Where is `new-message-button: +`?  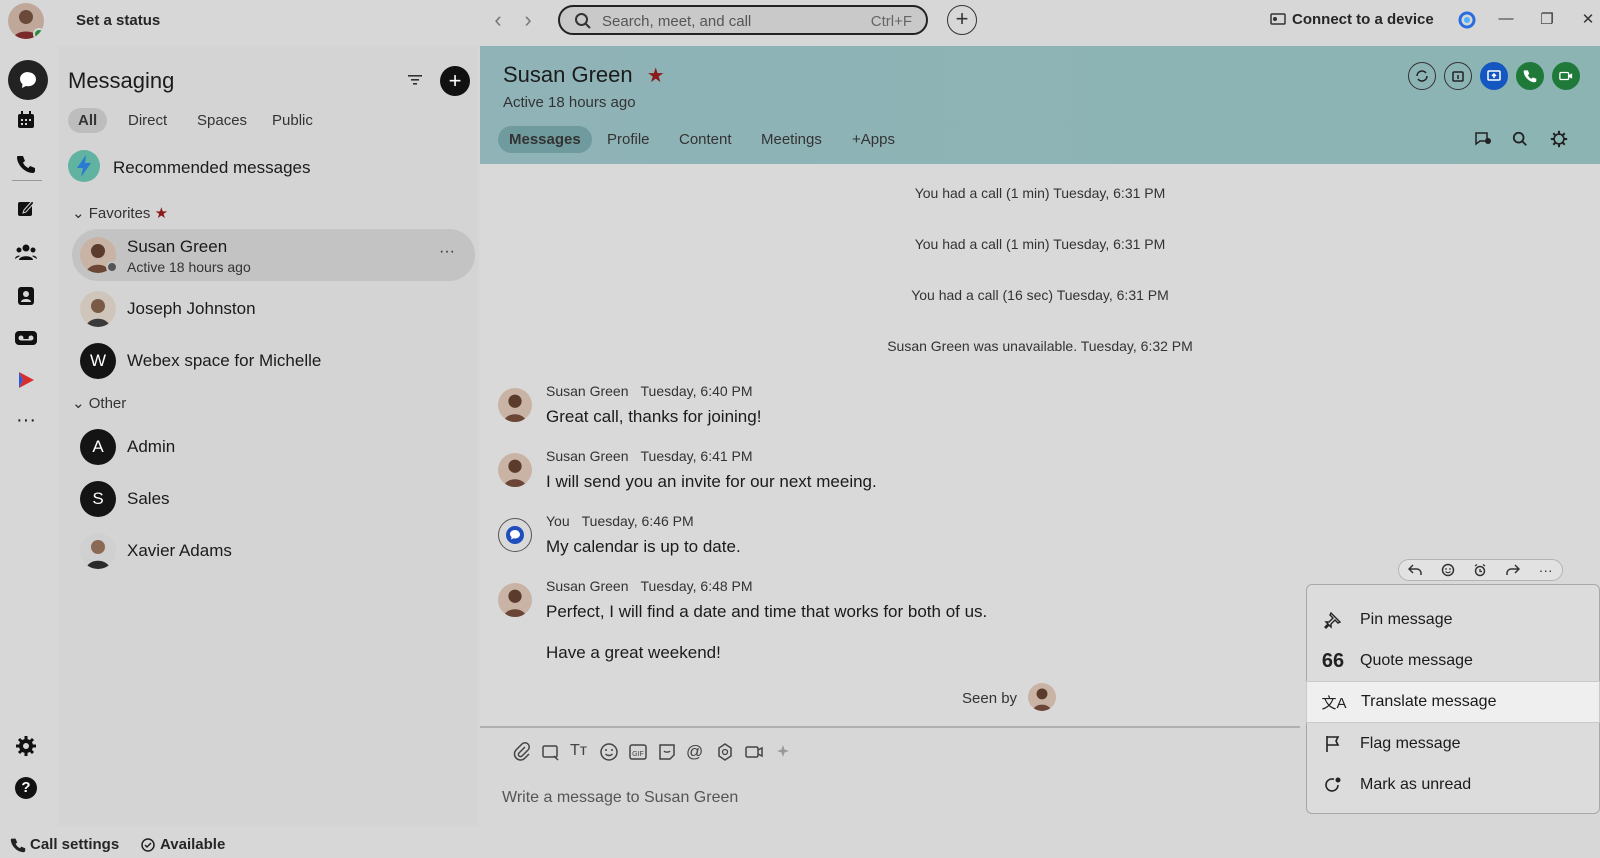
new-message-button: + is located at coordinates (455, 81).